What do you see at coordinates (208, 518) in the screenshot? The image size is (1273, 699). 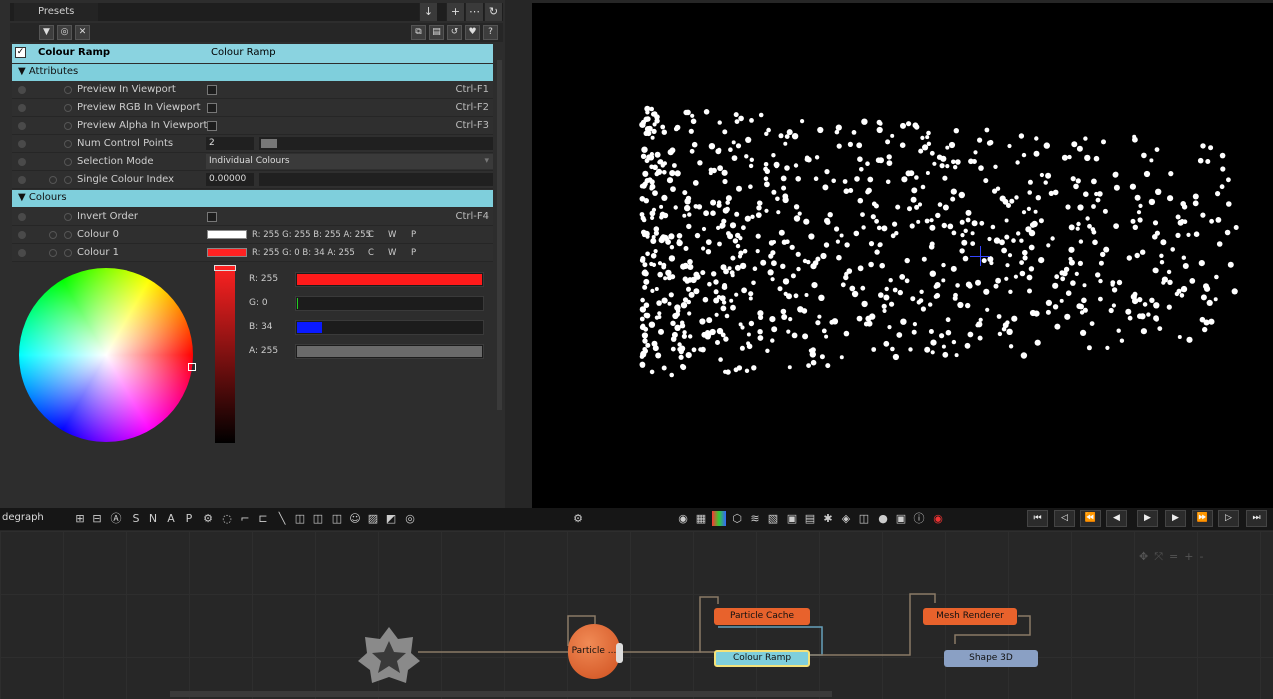 I see `gear-icon: ⚙` at bounding box center [208, 518].